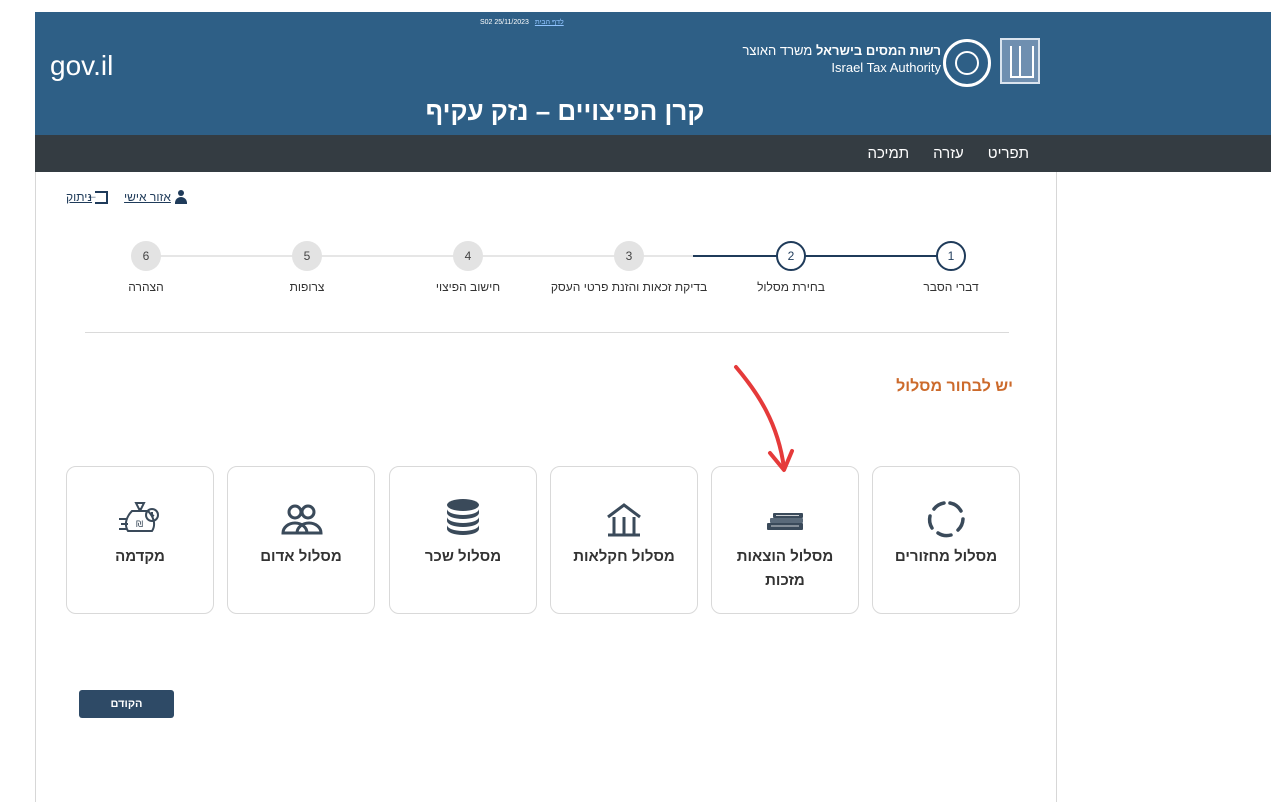 This screenshot has width=1271, height=802. What do you see at coordinates (140, 540) in the screenshot?
I see `card-advance-route: ₪ מקדמה` at bounding box center [140, 540].